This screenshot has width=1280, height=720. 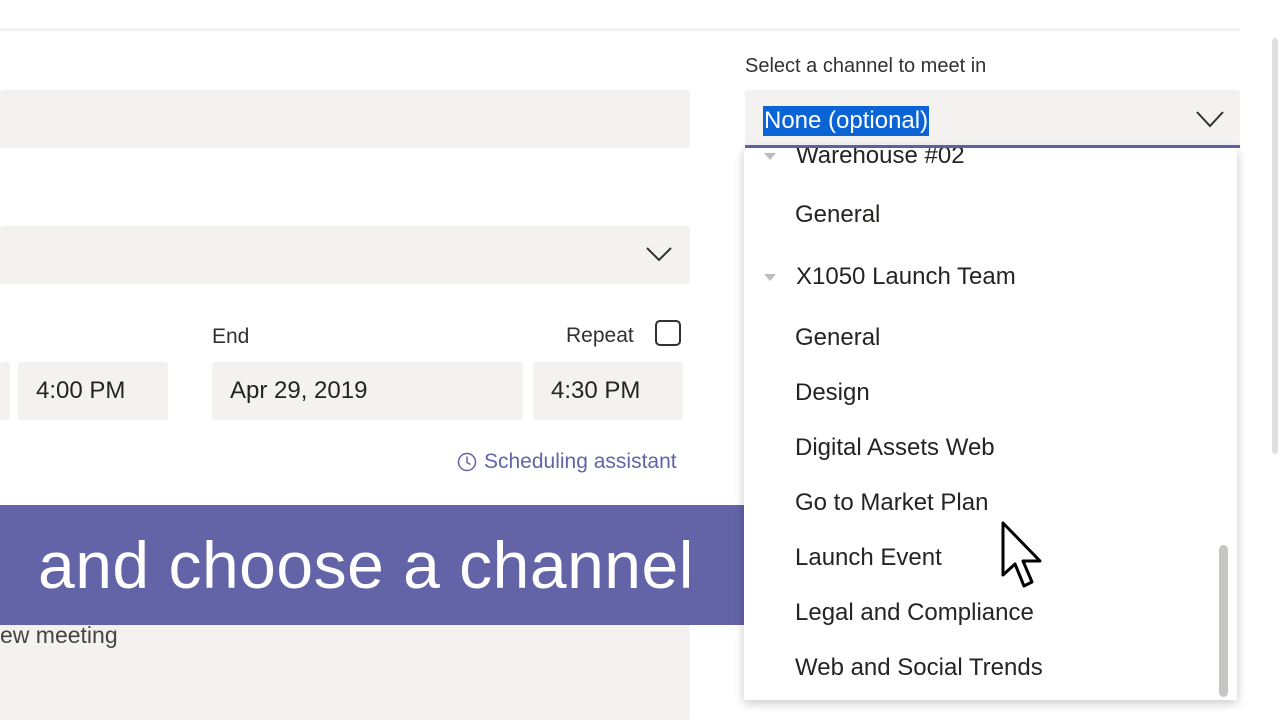 I want to click on channel-select-value: None (optional), so click(x=846, y=121).